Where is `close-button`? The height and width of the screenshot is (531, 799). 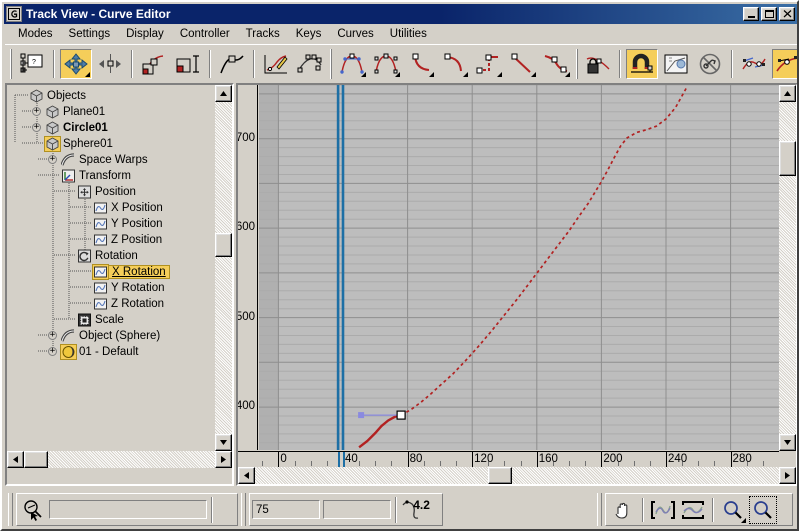
close-button is located at coordinates (787, 14).